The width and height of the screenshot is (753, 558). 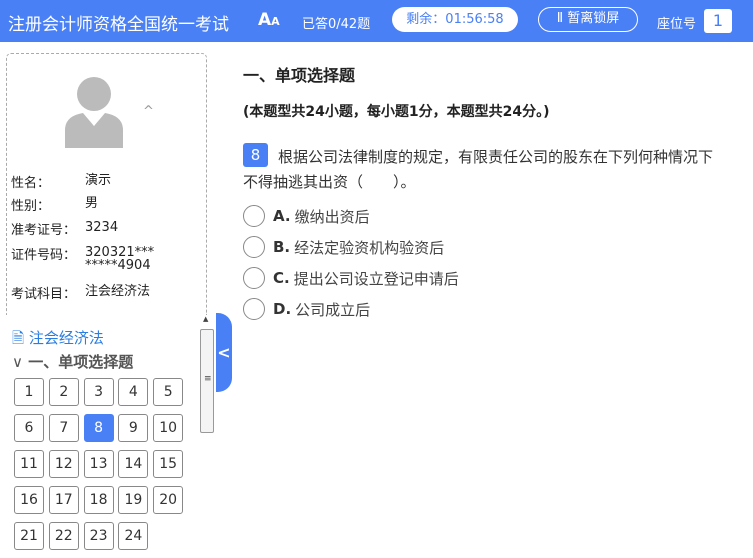 What do you see at coordinates (224, 352) in the screenshot?
I see `collapse-sidebar-button: <` at bounding box center [224, 352].